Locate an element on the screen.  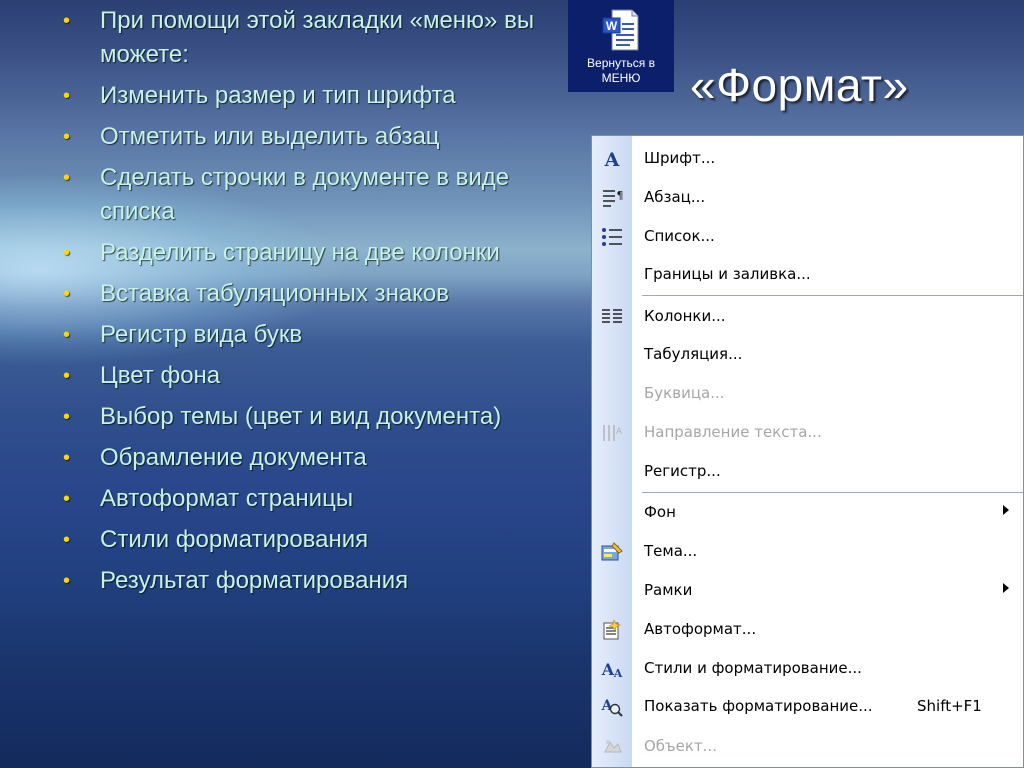
return-to-menu-button: W Вернуться в МЕНЮ is located at coordinates (621, 46).